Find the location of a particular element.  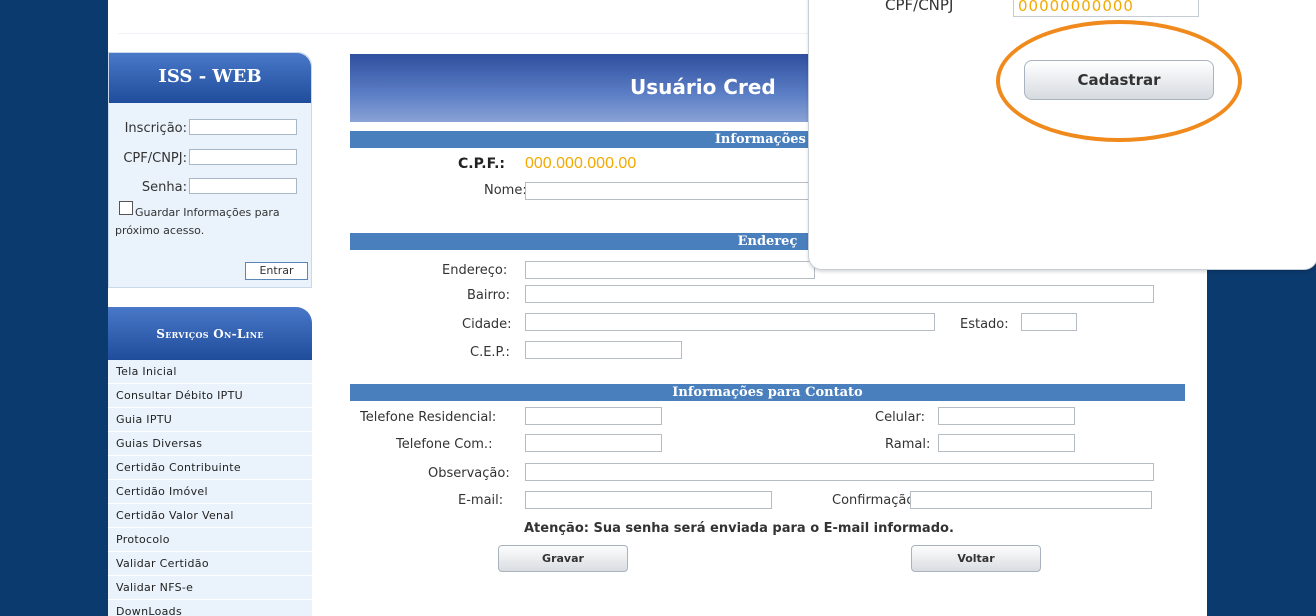

cpfcnpj-label: CPF/CNPJ: is located at coordinates (155, 158).